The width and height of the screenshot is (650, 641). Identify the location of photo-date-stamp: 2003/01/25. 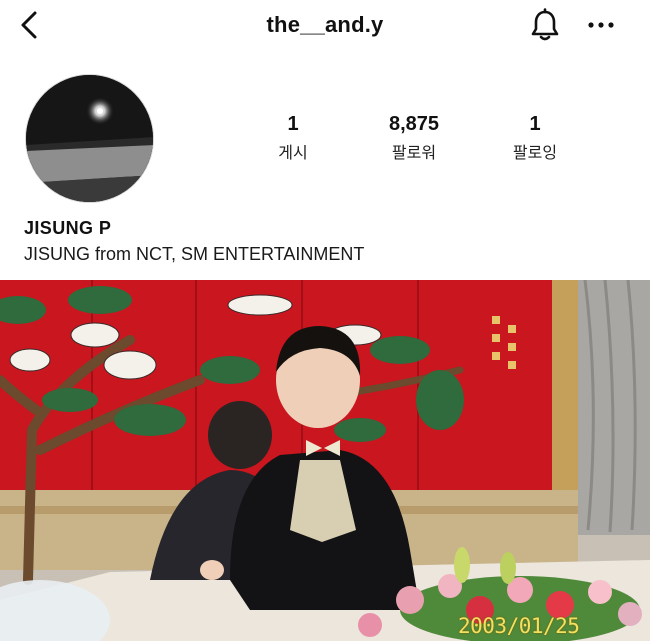
(519, 626).